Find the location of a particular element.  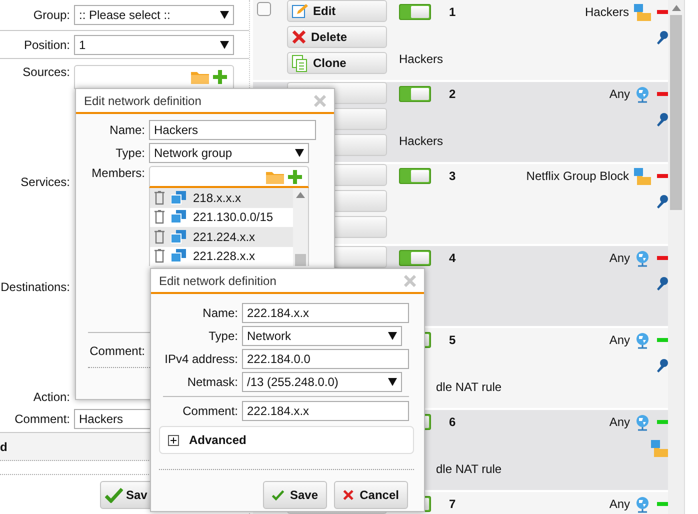

rule-number: 2 is located at coordinates (452, 94).